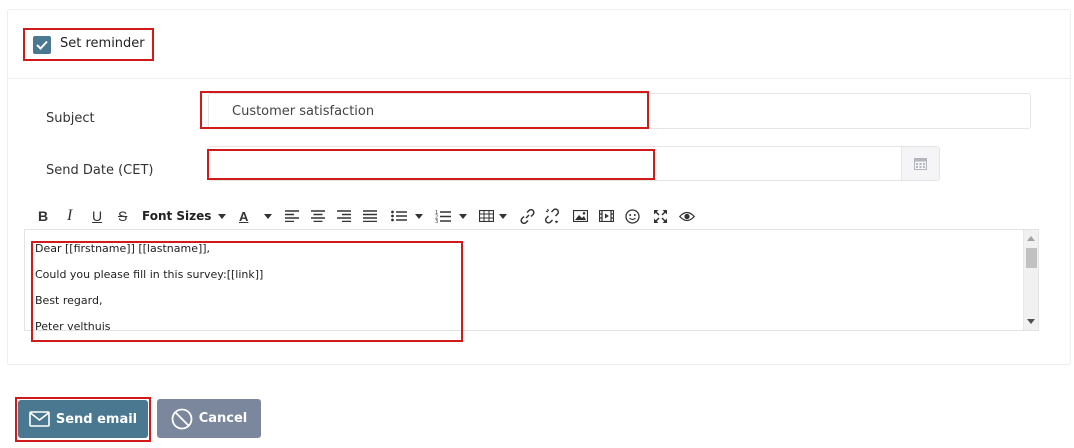  Describe the element at coordinates (39, 419) in the screenshot. I see `envelope-icon` at that location.